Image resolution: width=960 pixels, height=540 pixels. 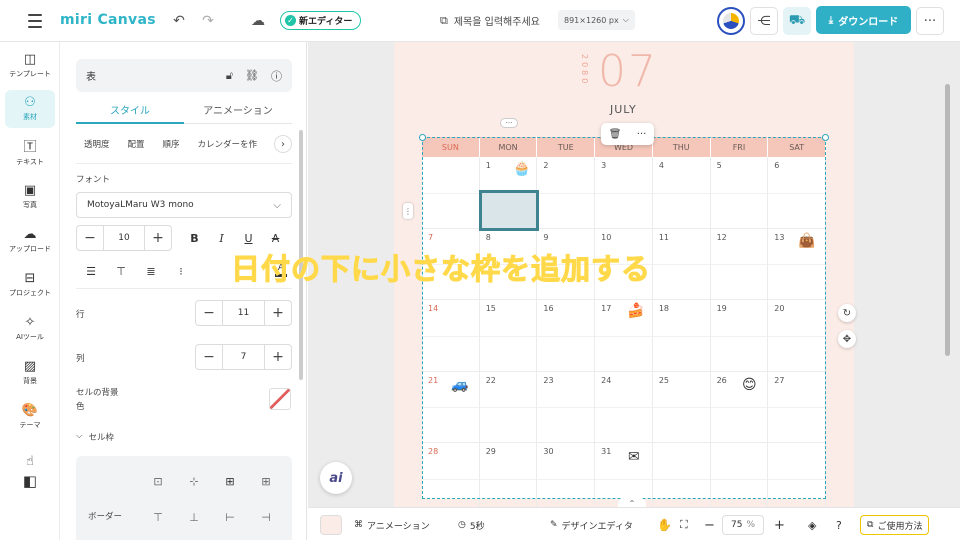 What do you see at coordinates (709, 525) in the screenshot?
I see `zoom-out-icon: −` at bounding box center [709, 525].